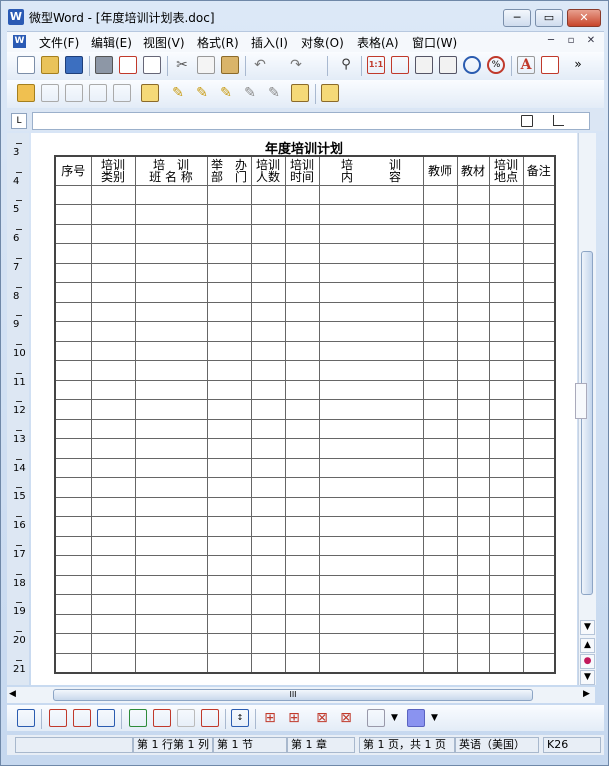 Image resolution: width=609 pixels, height=766 pixels. Describe the element at coordinates (581, 401) in the screenshot. I see `splitter-handle` at that location.